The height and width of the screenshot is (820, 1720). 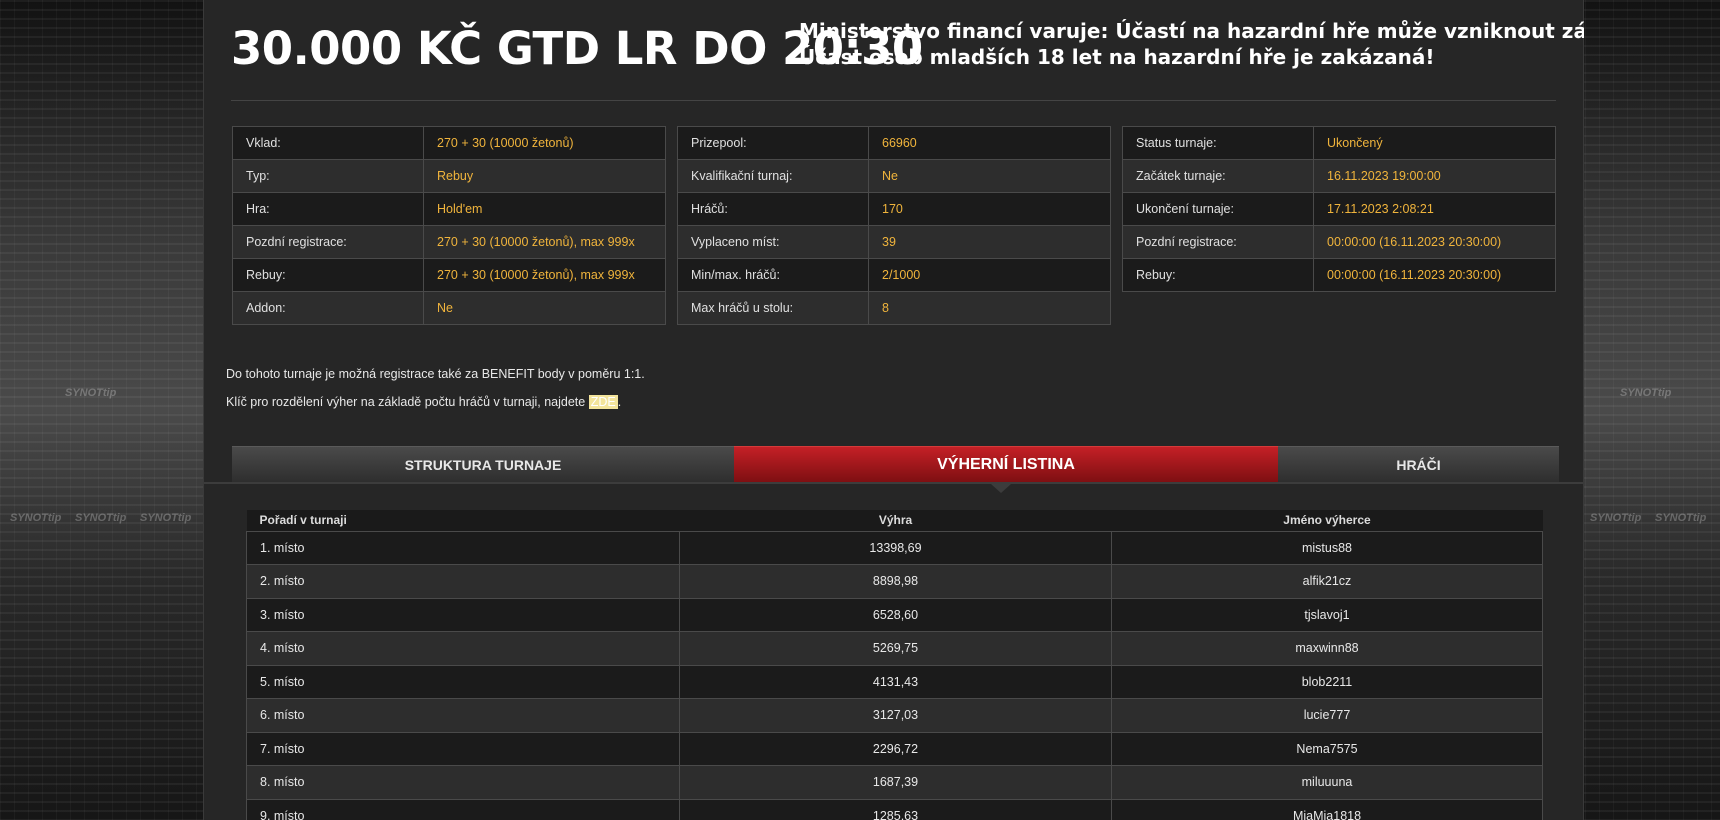 I want to click on table-row: 9. místo 1285,63 MiaMia1818, so click(x=894, y=809).